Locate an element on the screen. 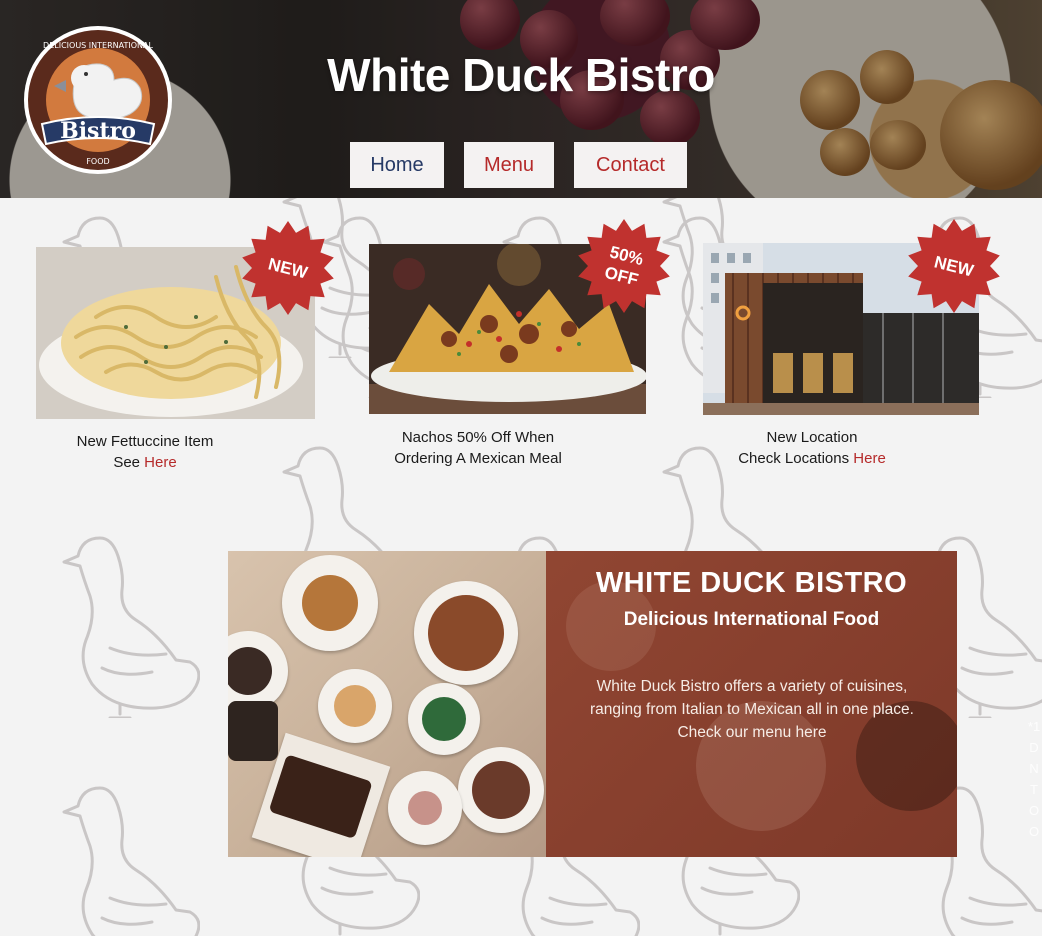 Image resolution: width=1042 pixels, height=936 pixels. banner-subtitle: Delicious International Food is located at coordinates (751, 619).